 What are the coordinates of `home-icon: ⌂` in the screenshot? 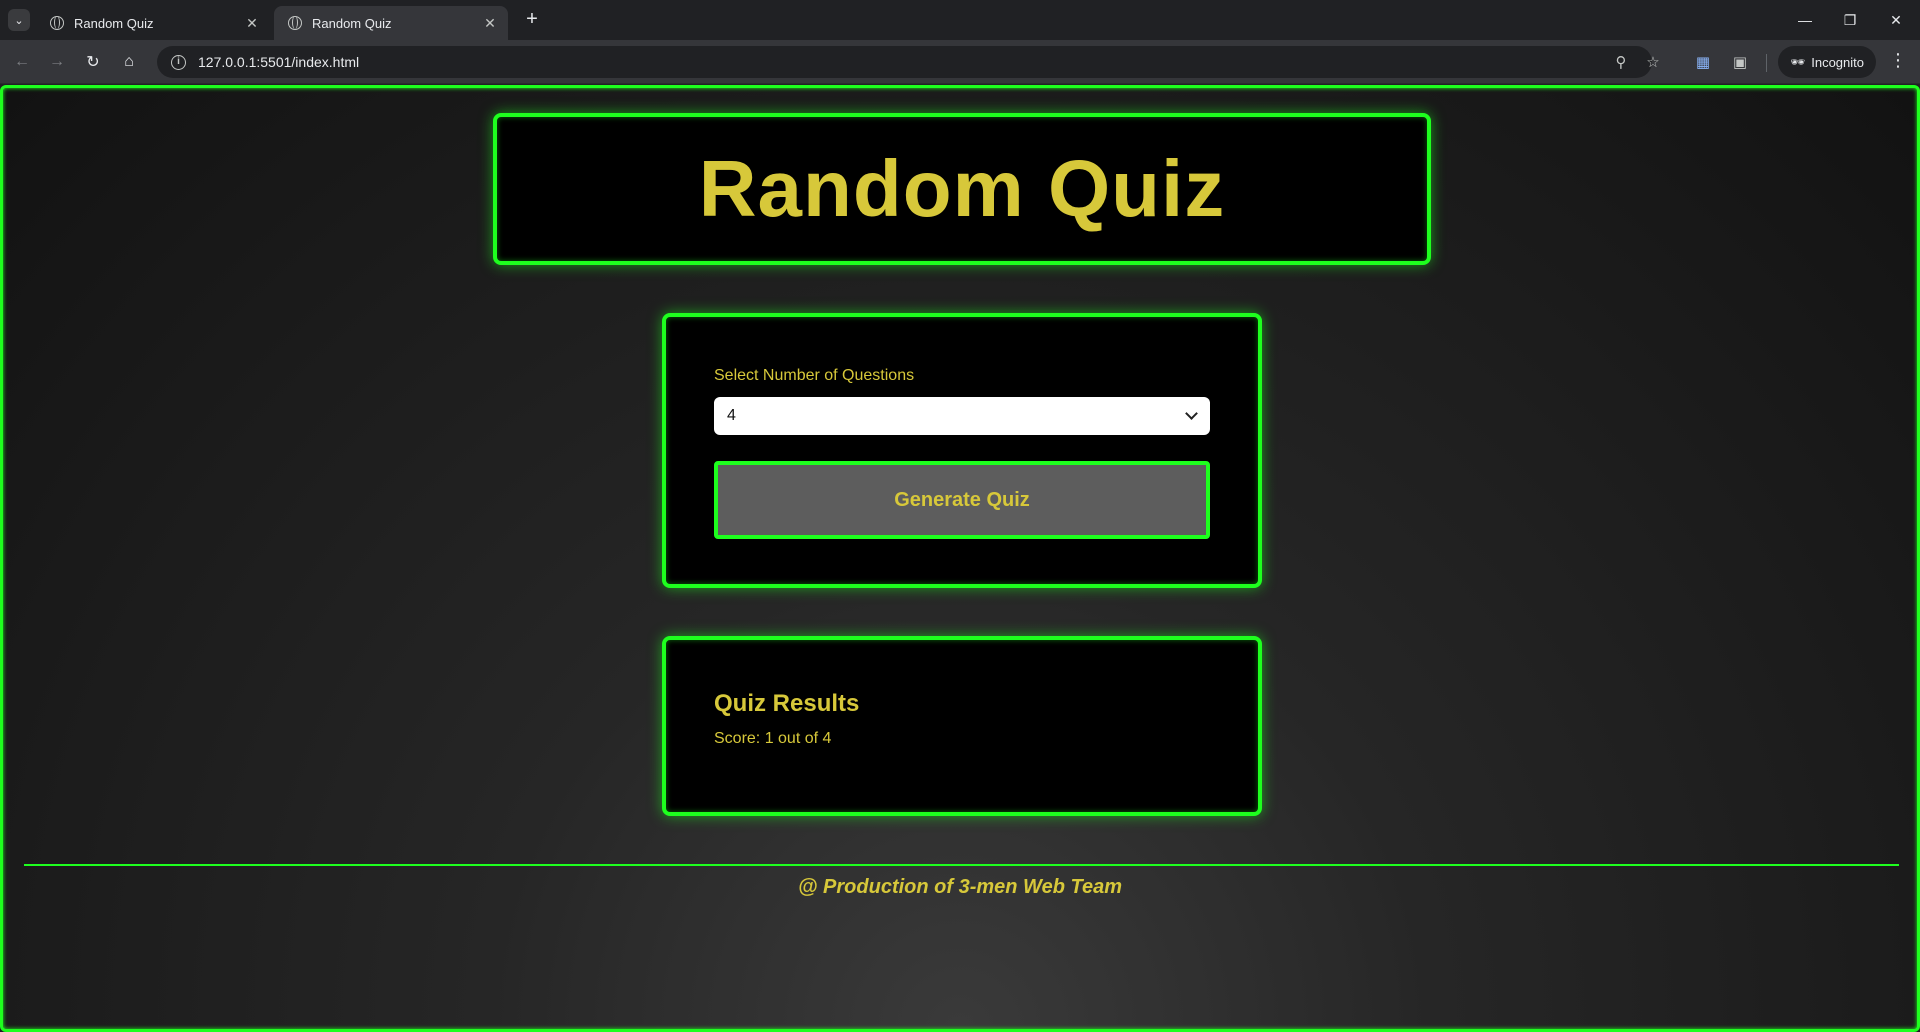 It's located at (129, 62).